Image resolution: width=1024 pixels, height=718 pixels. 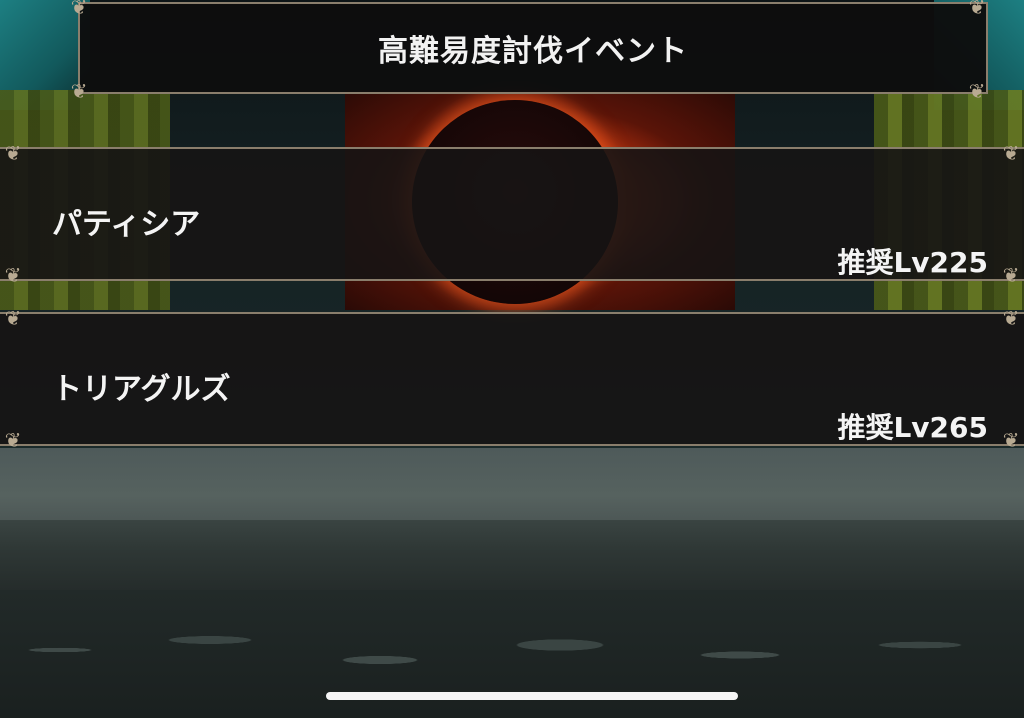 What do you see at coordinates (912, 262) in the screenshot?
I see `recommended-level: 推奨Lv225` at bounding box center [912, 262].